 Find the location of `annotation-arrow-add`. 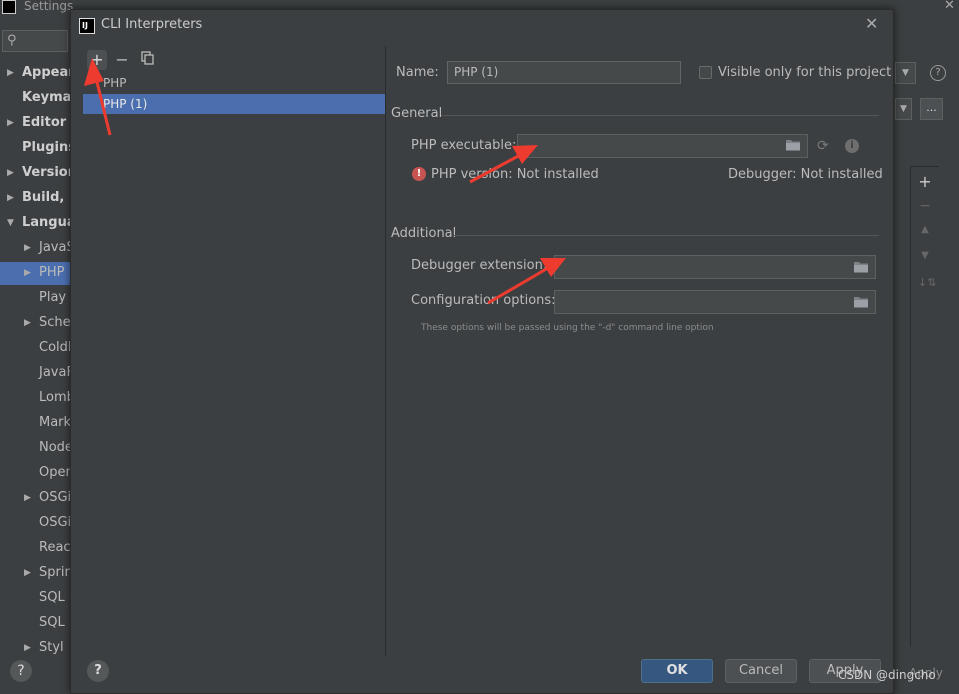

annotation-arrow-add is located at coordinates (98, 97).